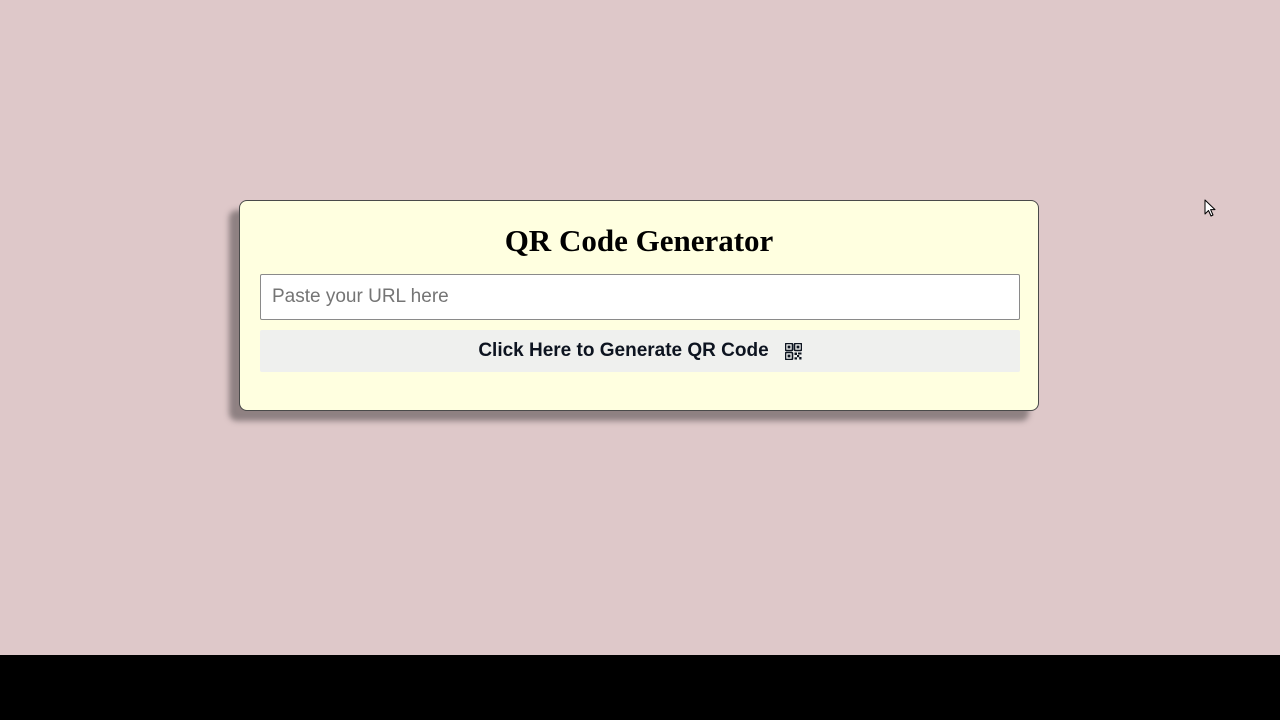  What do you see at coordinates (1210, 208) in the screenshot?
I see `mouse-pointer-icon` at bounding box center [1210, 208].